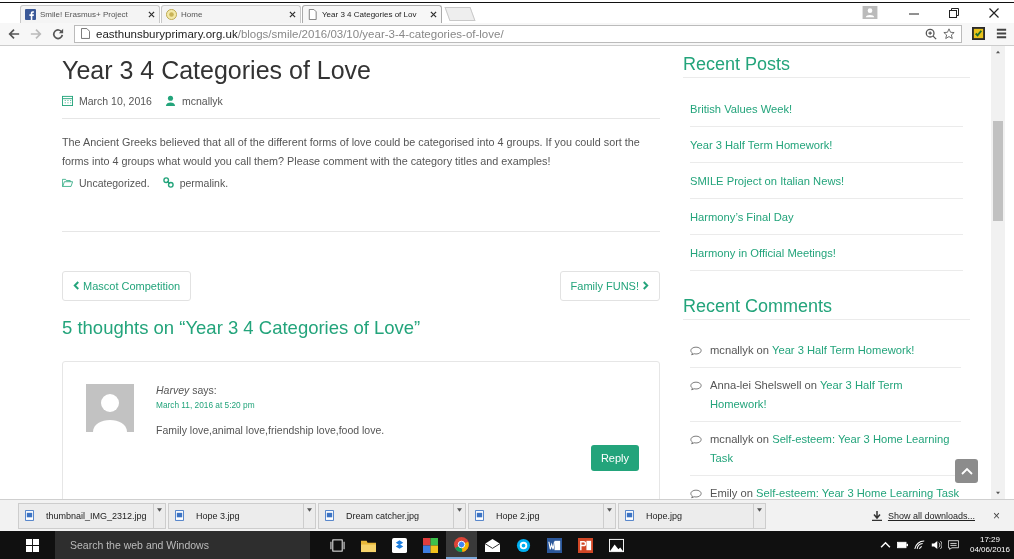 The height and width of the screenshot is (559, 1014). I want to click on permalink-link: permalink., so click(204, 182).